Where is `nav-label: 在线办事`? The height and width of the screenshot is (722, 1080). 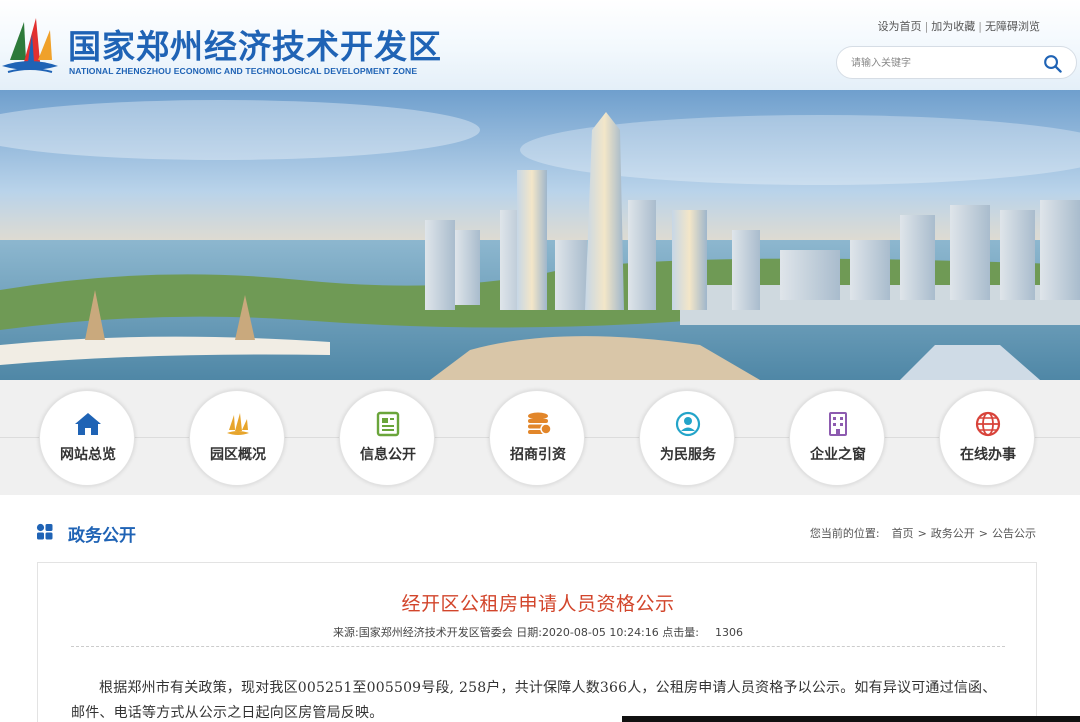 nav-label: 在线办事 is located at coordinates (988, 455).